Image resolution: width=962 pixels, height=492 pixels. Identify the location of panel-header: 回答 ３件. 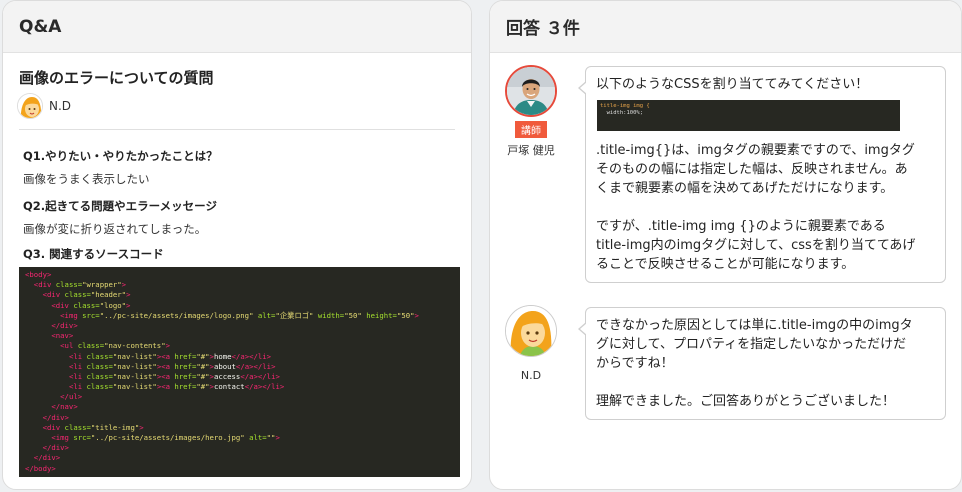
(725, 27).